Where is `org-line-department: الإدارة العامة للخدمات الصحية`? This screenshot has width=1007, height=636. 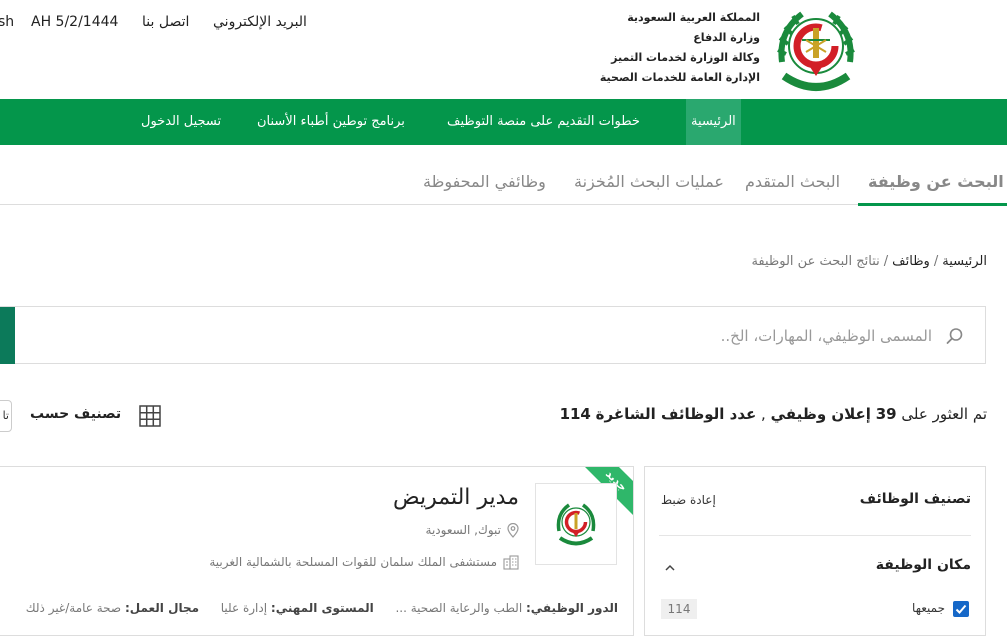 org-line-department: الإدارة العامة للخدمات الصحية is located at coordinates (679, 77).